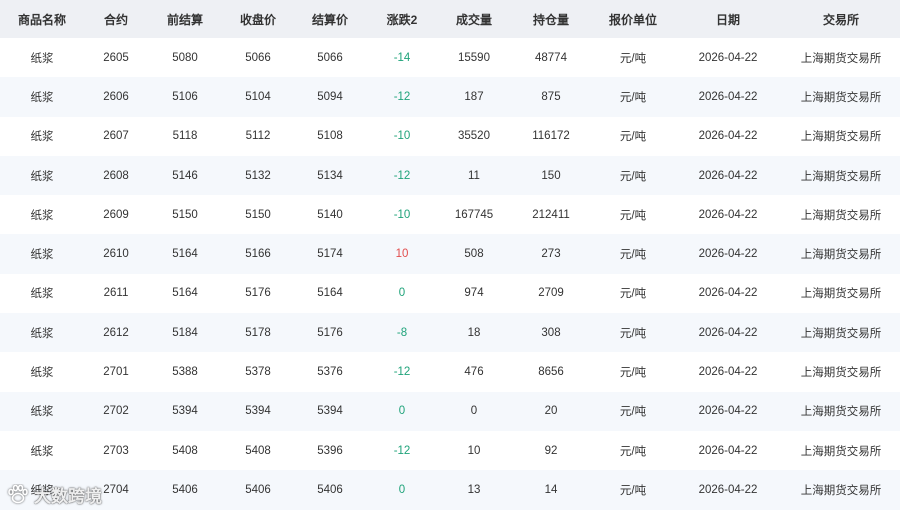  Describe the element at coordinates (115, 19) in the screenshot. I see `column-header: 合约` at that location.